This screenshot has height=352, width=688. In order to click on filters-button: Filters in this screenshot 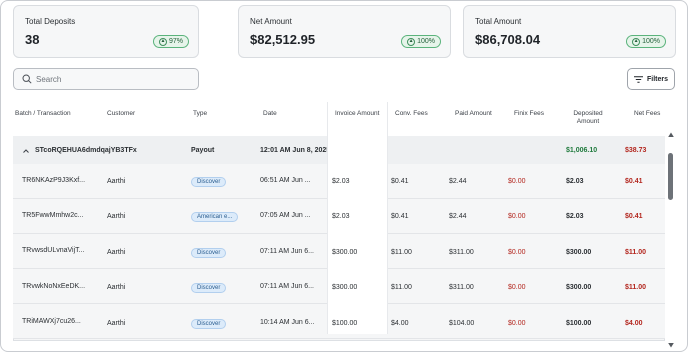, I will do `click(651, 79)`.